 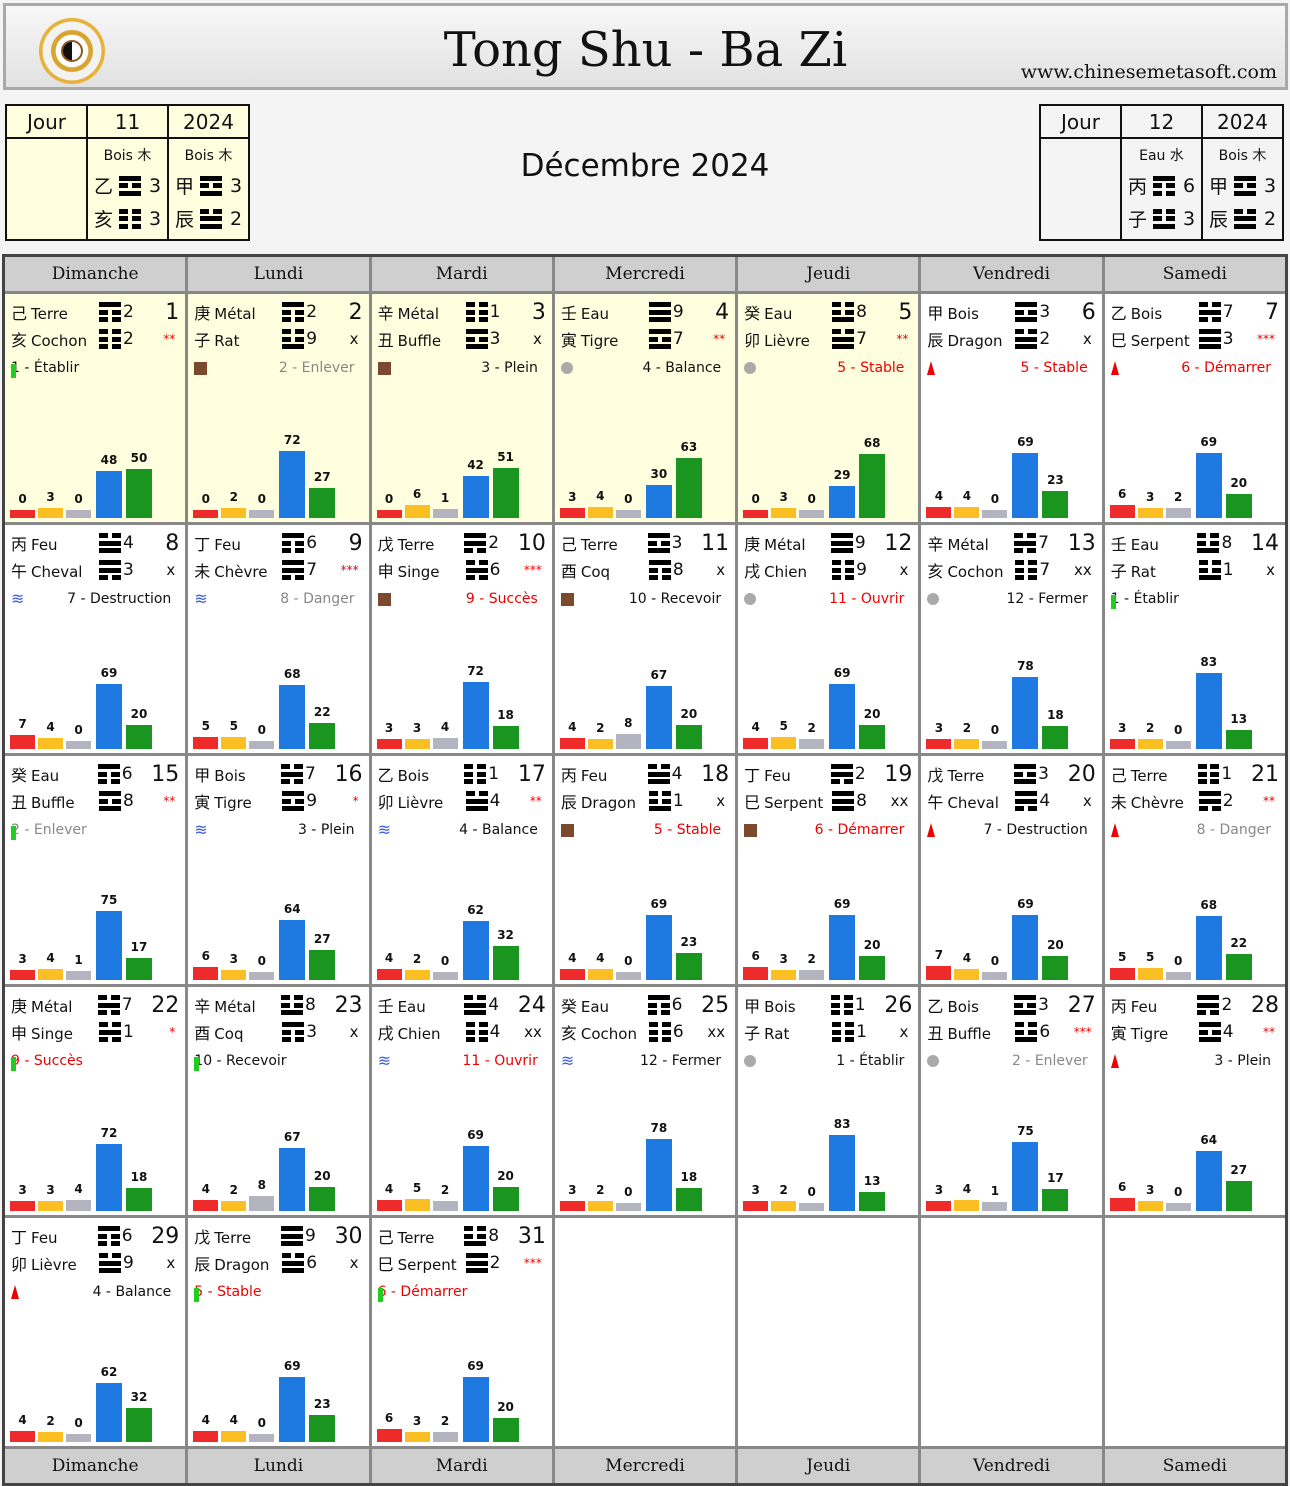 What do you see at coordinates (349, 570) in the screenshot?
I see `day-rating: ***` at bounding box center [349, 570].